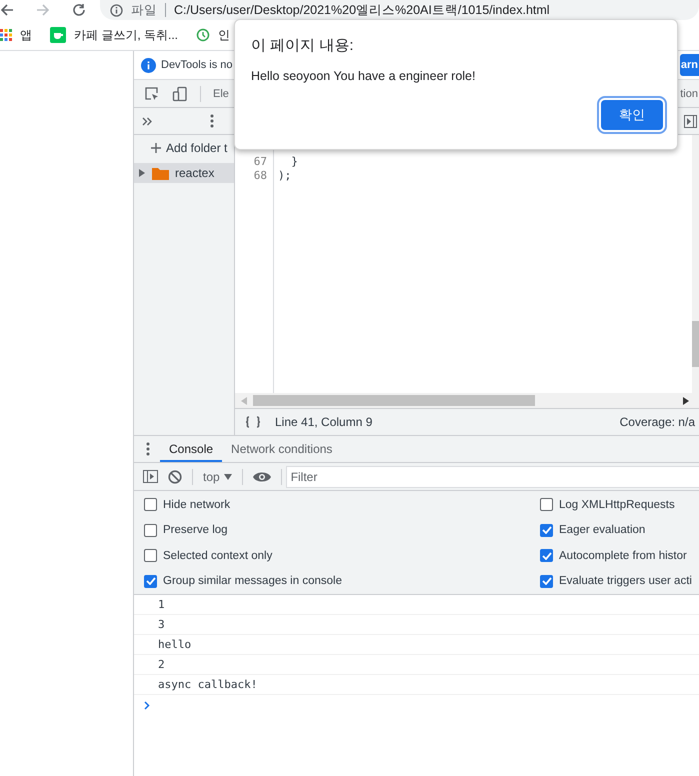  Describe the element at coordinates (152, 94) in the screenshot. I see `inspect-icon` at that location.